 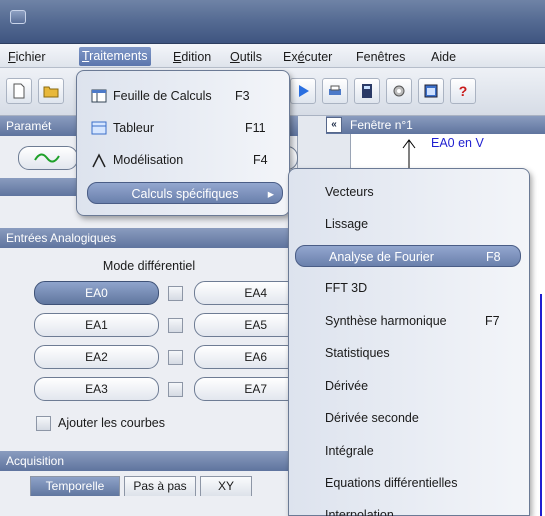 What do you see at coordinates (419, 224) in the screenshot?
I see `submenu-item-lissage: Lissage` at bounding box center [419, 224].